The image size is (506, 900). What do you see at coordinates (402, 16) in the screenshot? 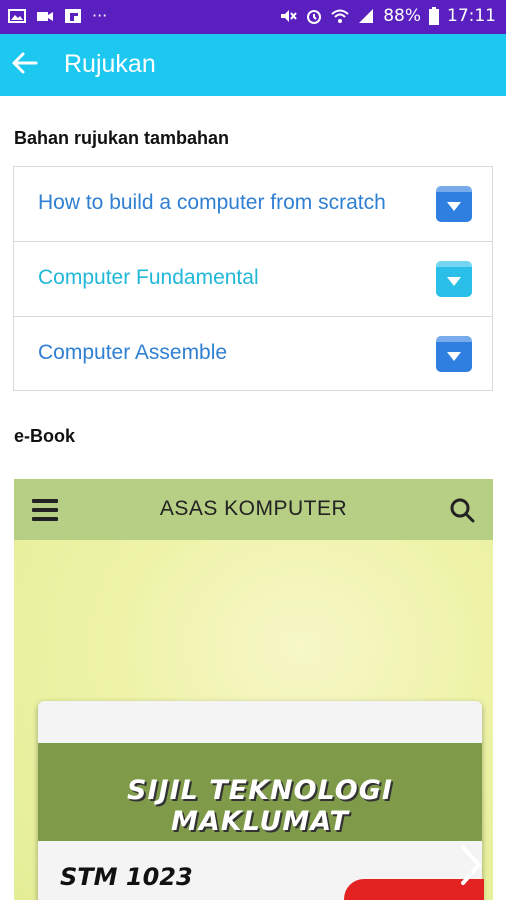
I see `battery-percentage: 88%` at bounding box center [402, 16].